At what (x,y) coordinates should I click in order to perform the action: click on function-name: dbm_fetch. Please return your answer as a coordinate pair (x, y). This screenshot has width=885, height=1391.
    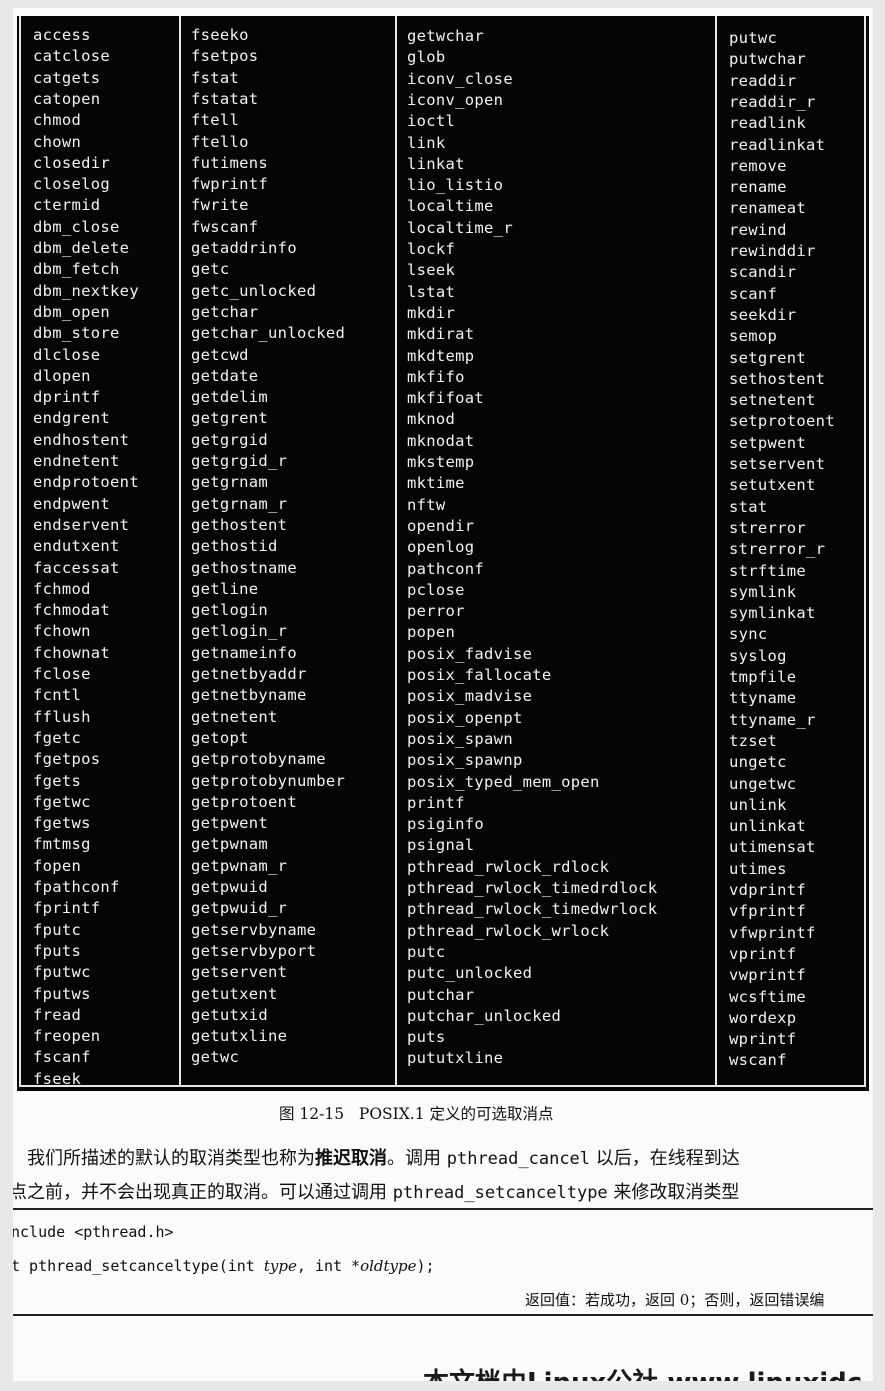
    Looking at the image, I should click on (76, 269).